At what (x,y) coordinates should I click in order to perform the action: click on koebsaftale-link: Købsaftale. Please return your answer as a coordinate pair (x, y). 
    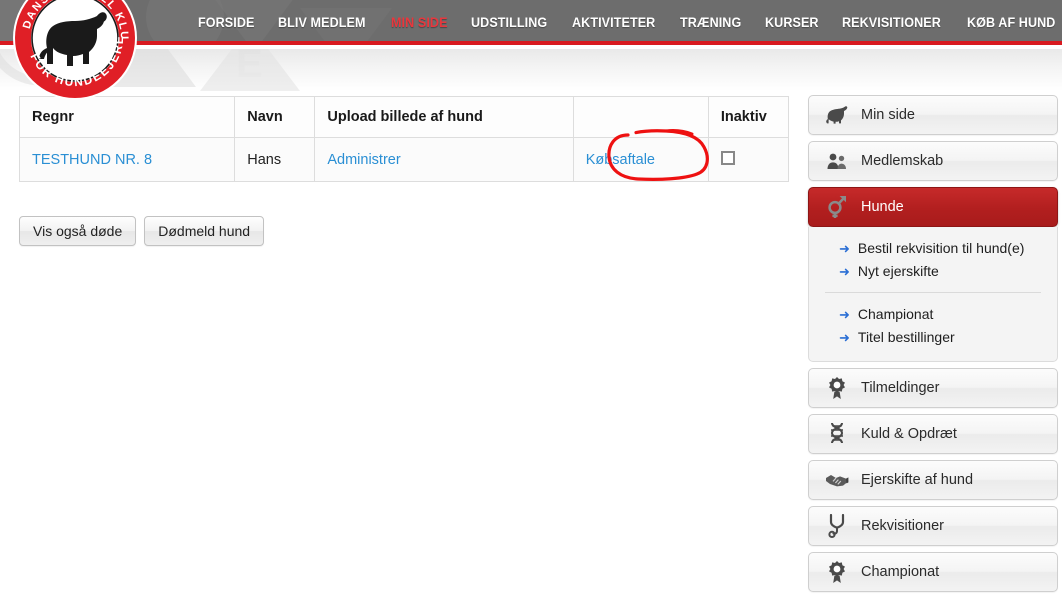
    Looking at the image, I should click on (620, 160).